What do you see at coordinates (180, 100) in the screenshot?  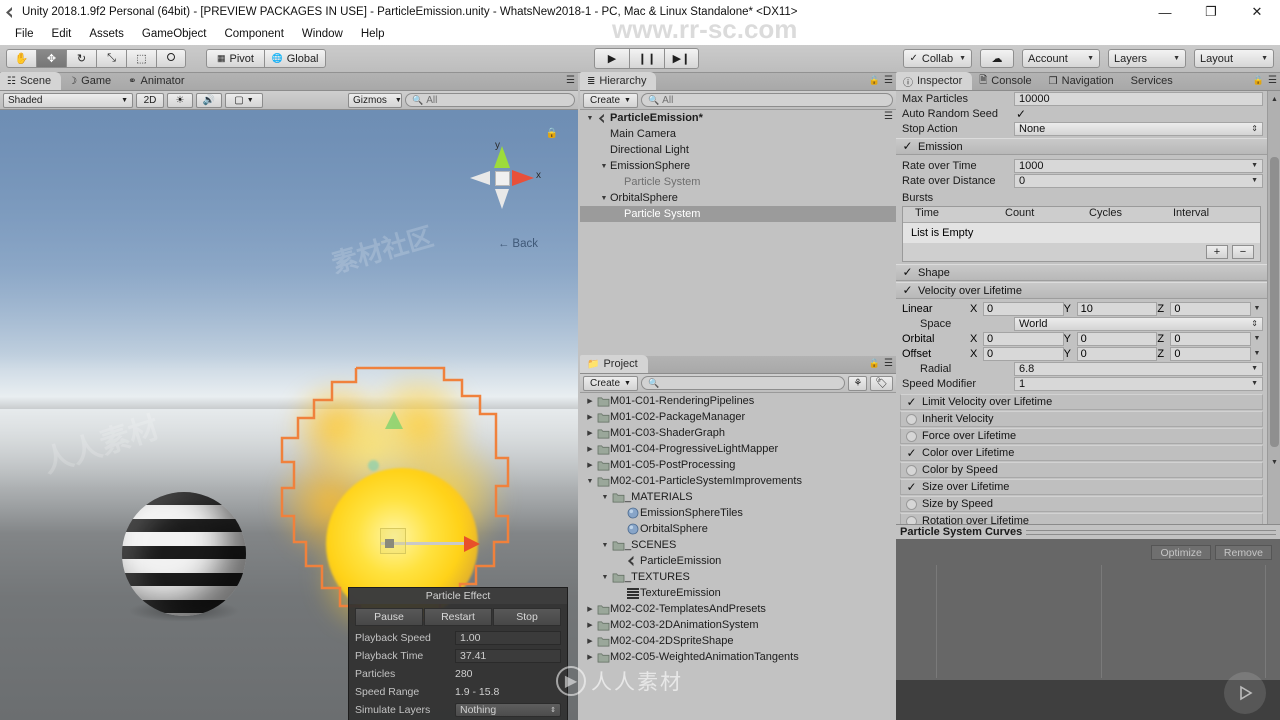 I see `lighting-icon: ☀` at bounding box center [180, 100].